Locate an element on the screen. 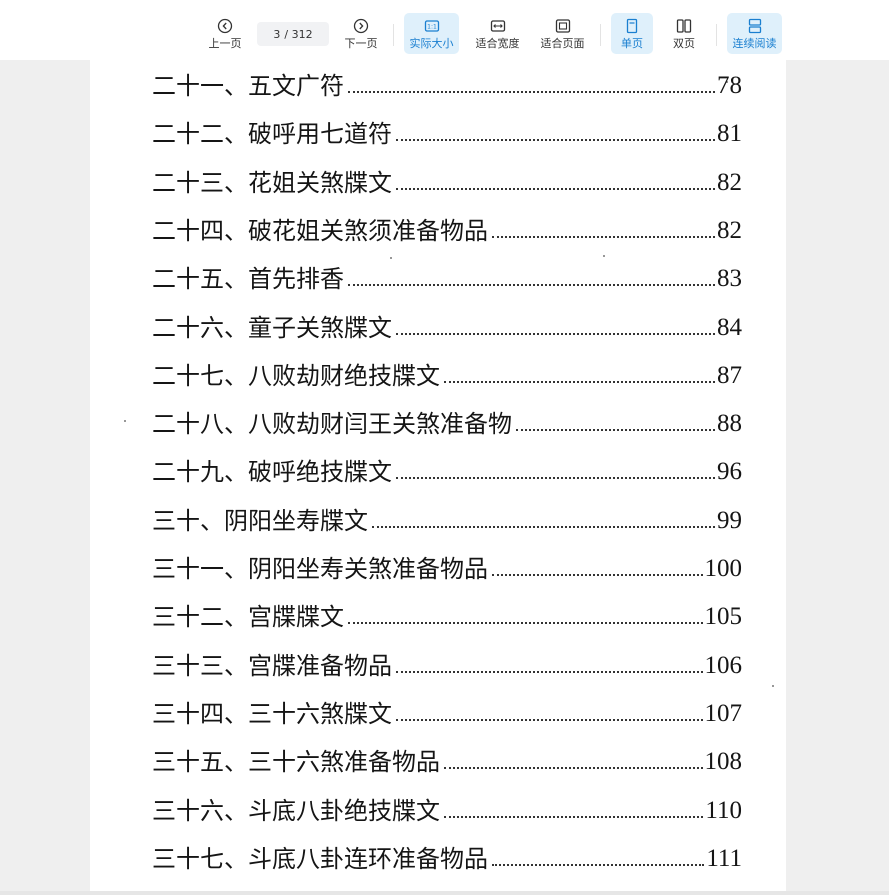 Image resolution: width=889 pixels, height=895 pixels. prev-page-button: 上一页 is located at coordinates (225, 33).